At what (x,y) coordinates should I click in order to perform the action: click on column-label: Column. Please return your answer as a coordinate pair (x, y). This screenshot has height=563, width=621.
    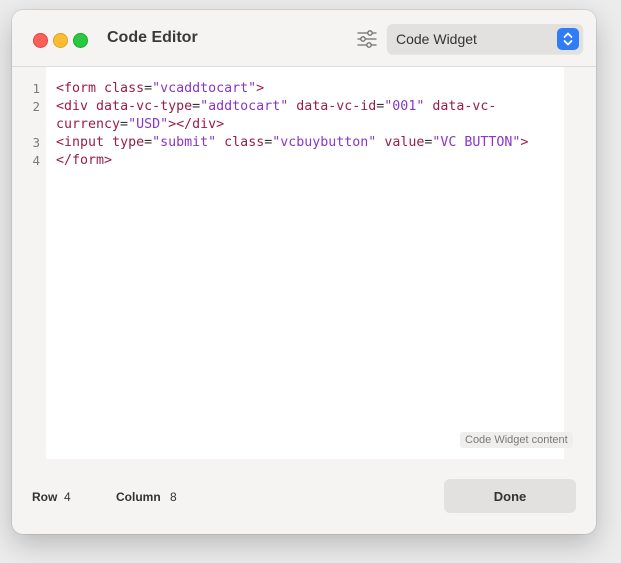
    Looking at the image, I should click on (138, 497).